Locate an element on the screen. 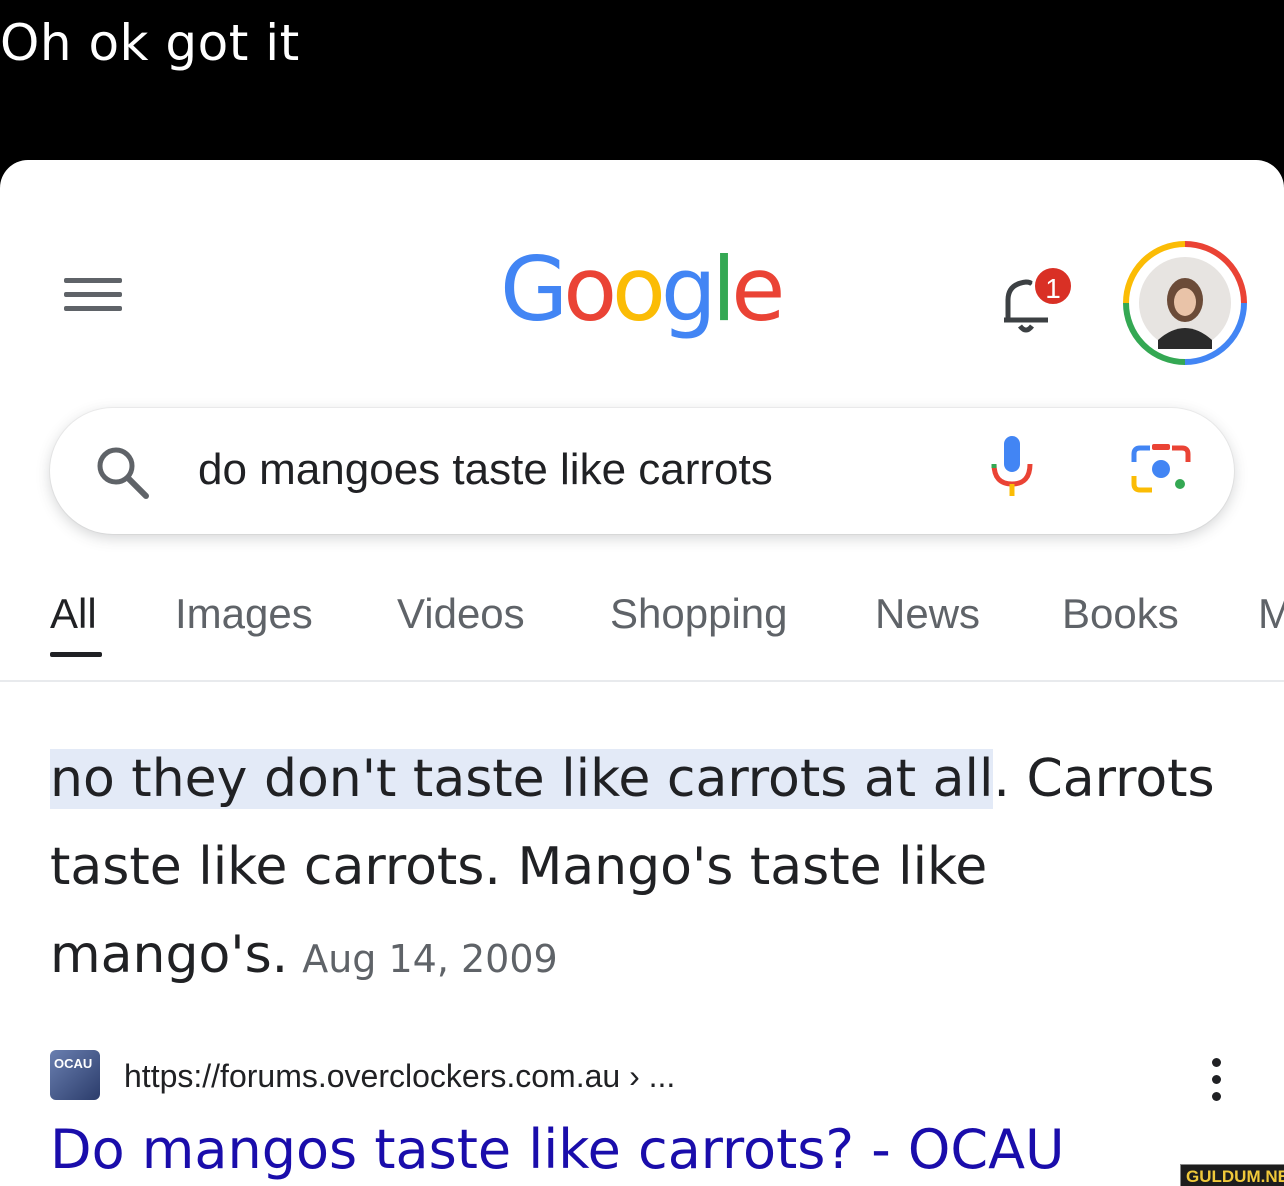 The image size is (1284, 1186). post-caption: Oh ok got it is located at coordinates (150, 43).